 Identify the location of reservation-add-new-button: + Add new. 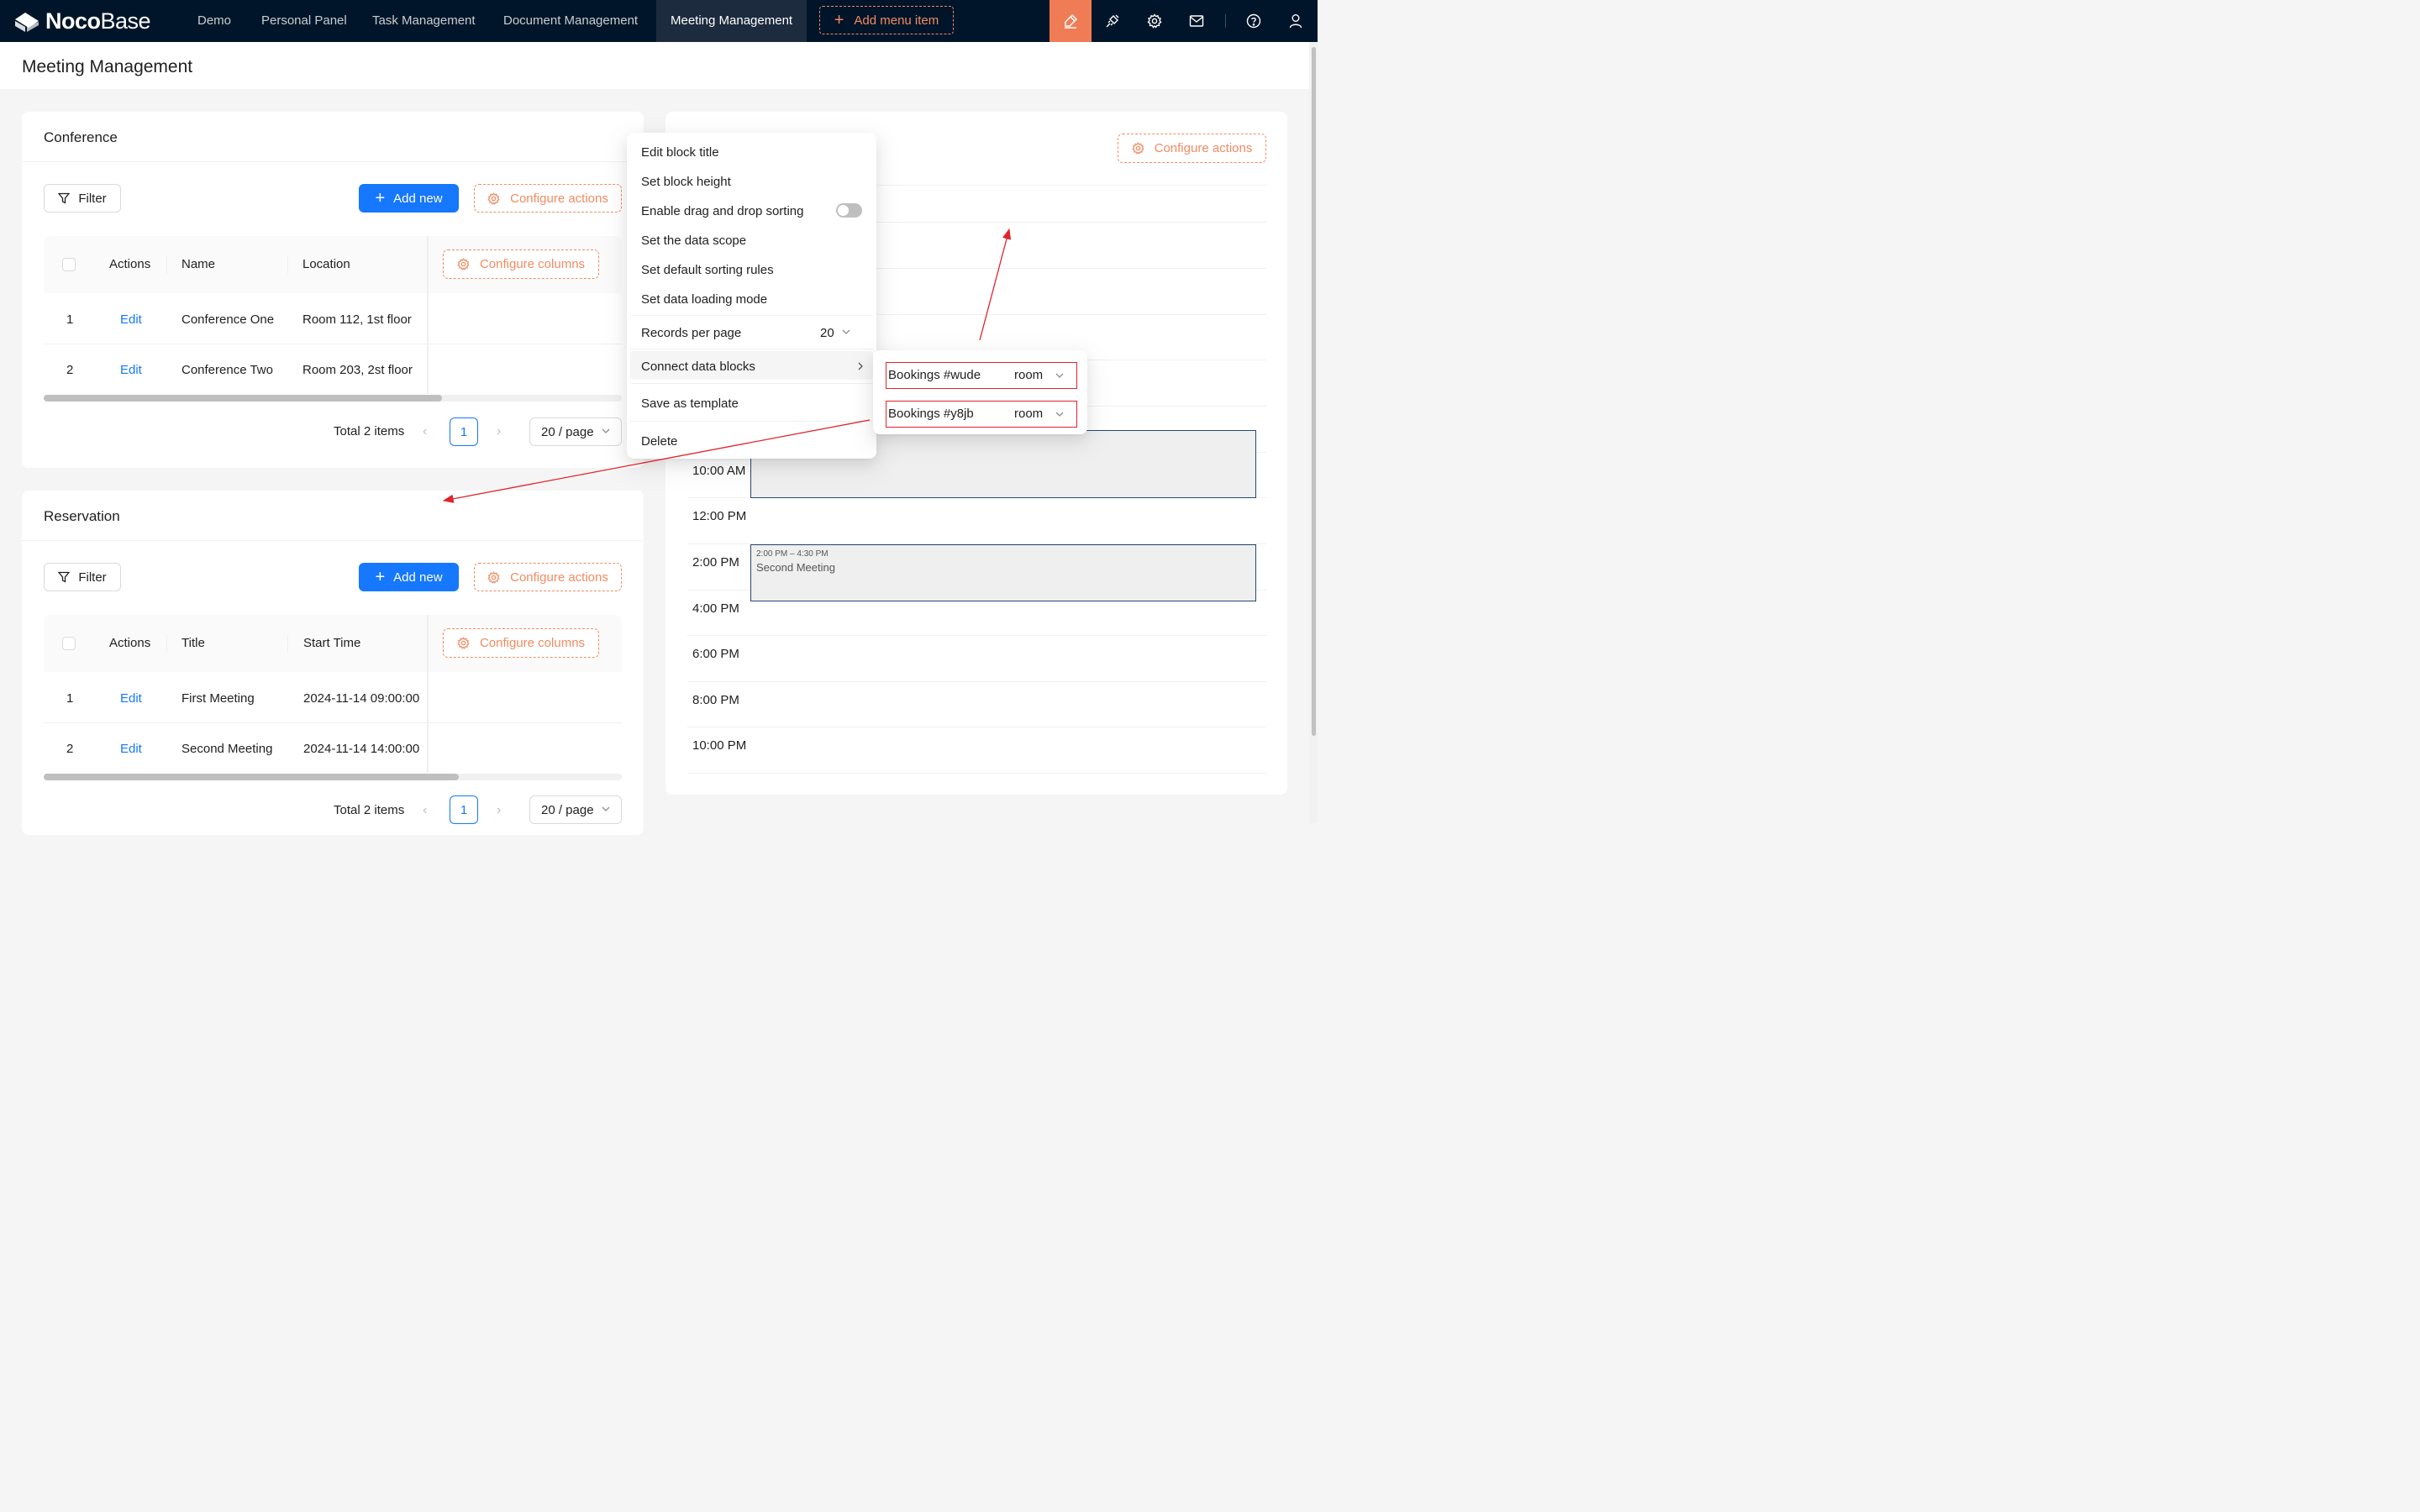
(409, 577).